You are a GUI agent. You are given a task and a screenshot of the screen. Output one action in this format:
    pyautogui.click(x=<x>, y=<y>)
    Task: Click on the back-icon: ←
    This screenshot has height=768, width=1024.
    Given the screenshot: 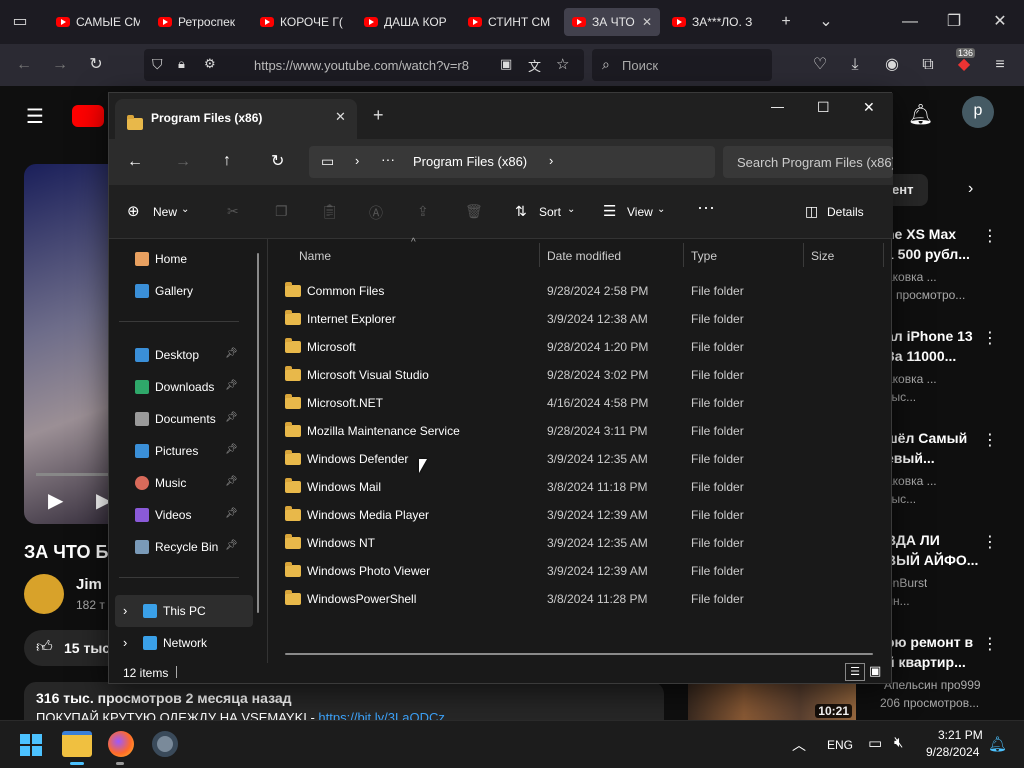 What is the action you would take?
    pyautogui.click(x=135, y=162)
    